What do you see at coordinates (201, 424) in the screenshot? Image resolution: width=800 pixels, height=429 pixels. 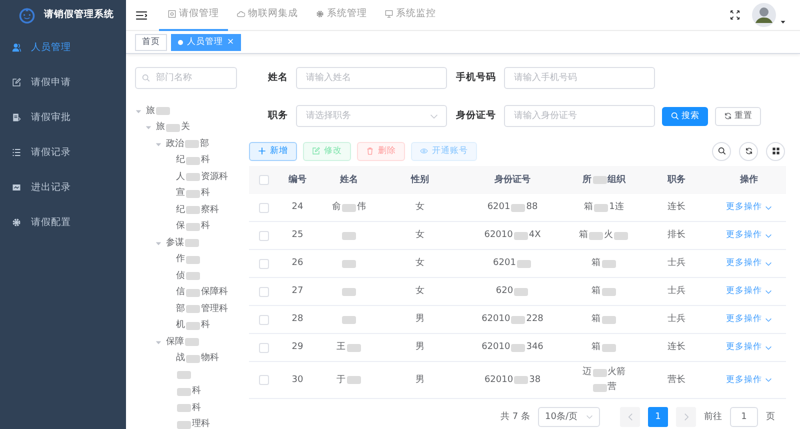 I see `tree-node-label: 理科` at bounding box center [201, 424].